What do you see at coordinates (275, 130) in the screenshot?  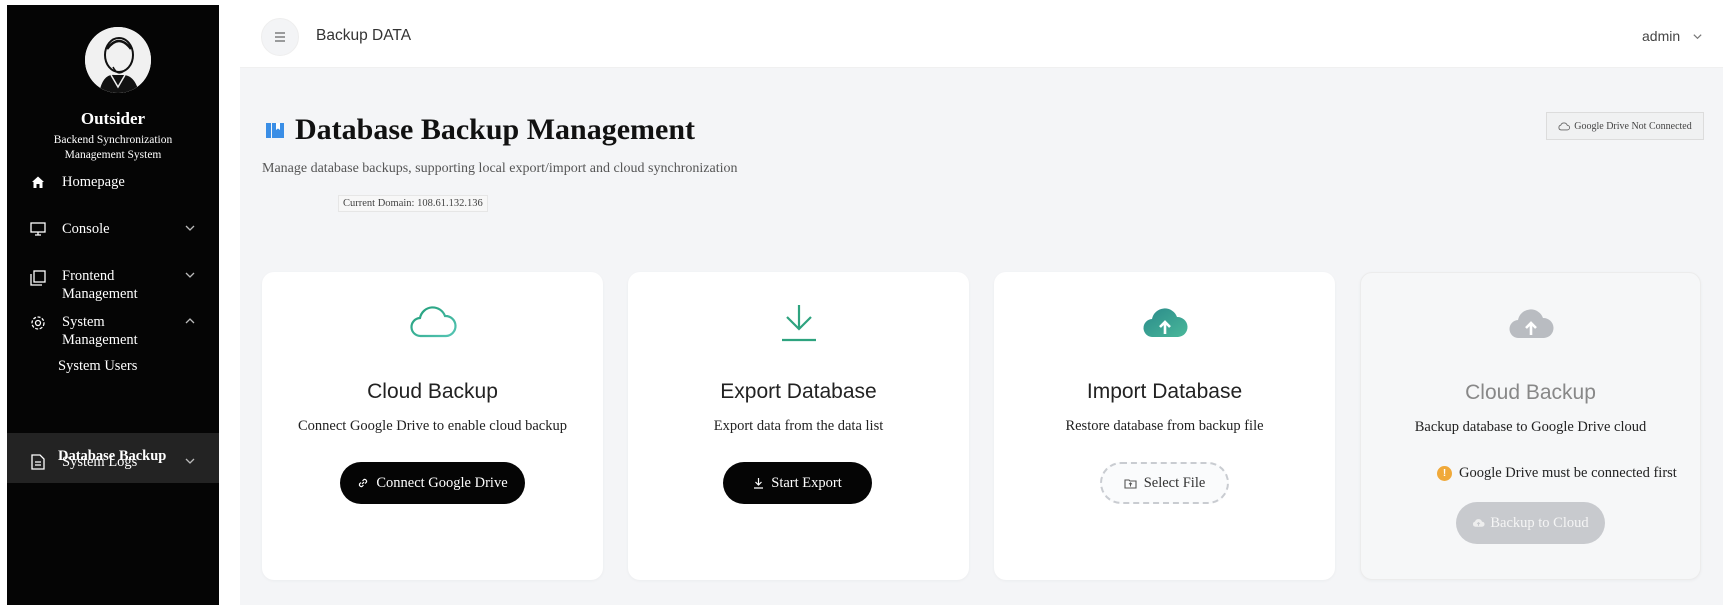 I see `book-icon` at bounding box center [275, 130].